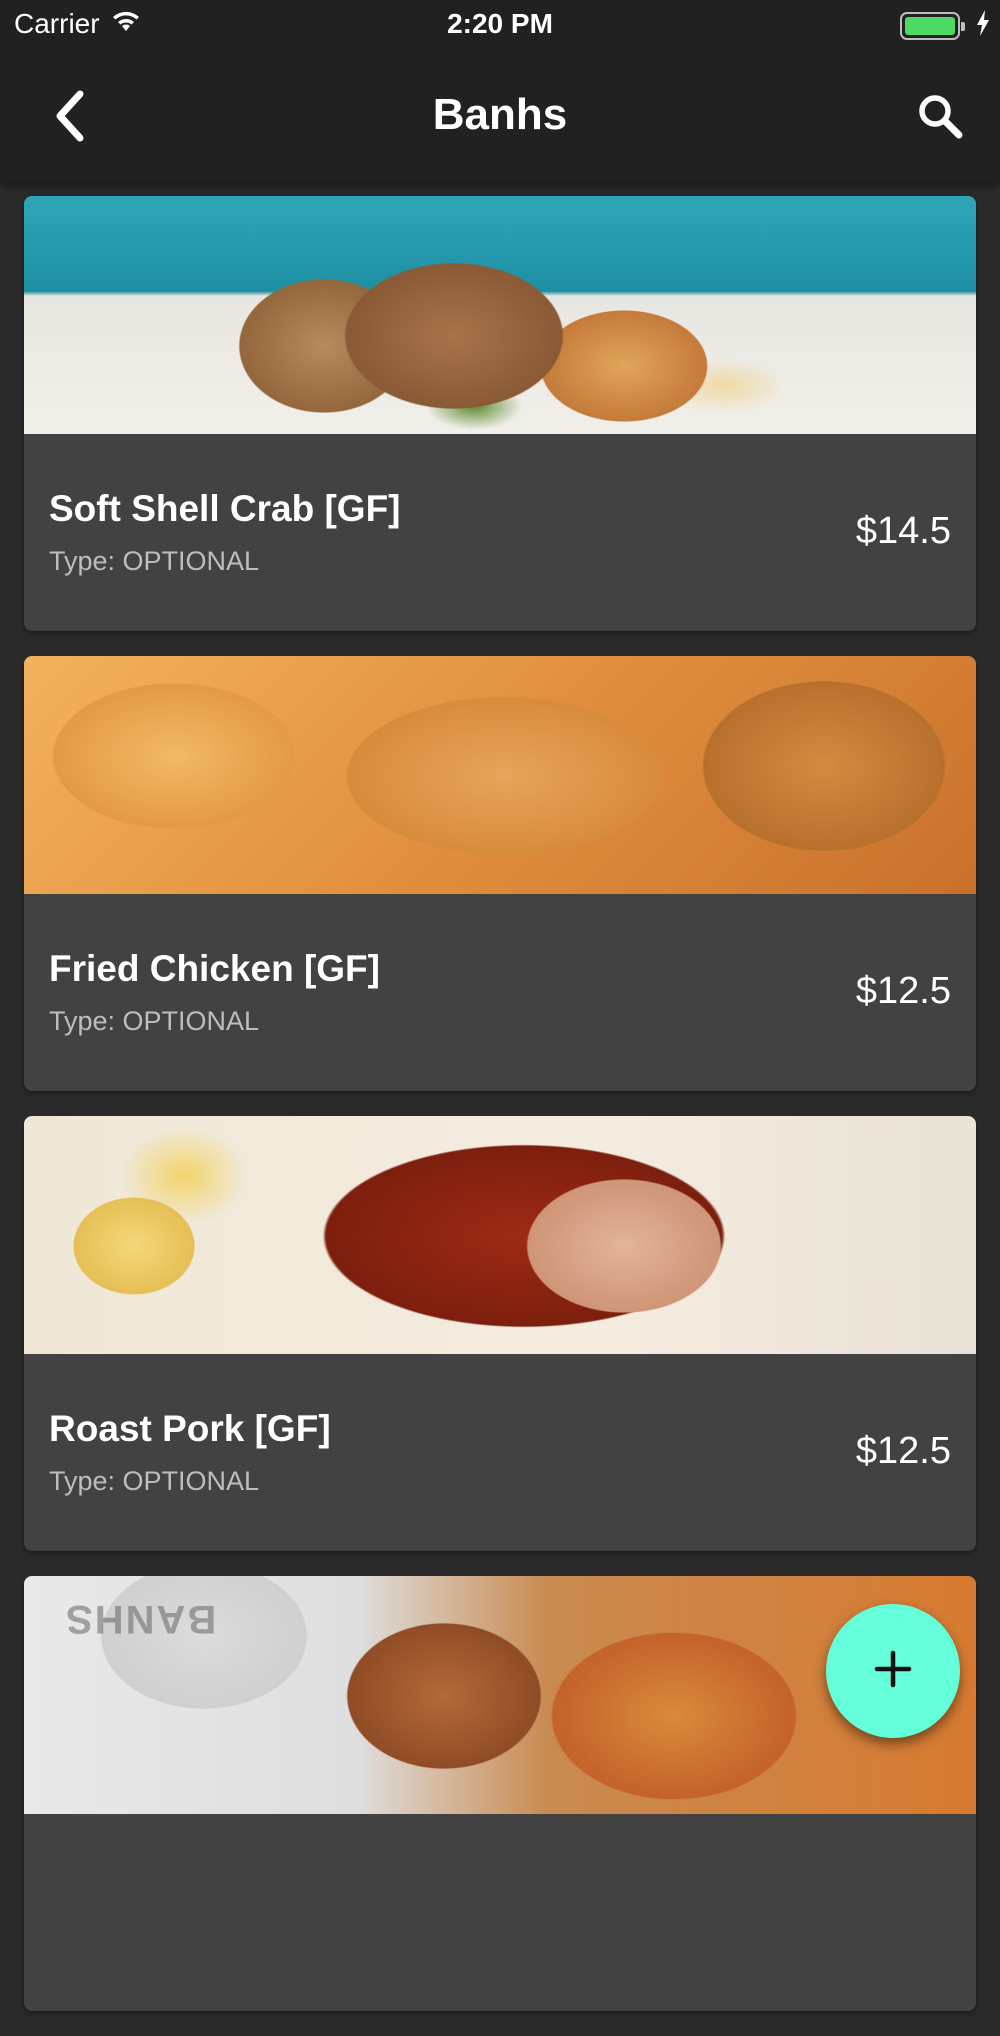 The height and width of the screenshot is (2036, 1000). I want to click on item-name: Fried Chicken [GF], so click(214, 968).